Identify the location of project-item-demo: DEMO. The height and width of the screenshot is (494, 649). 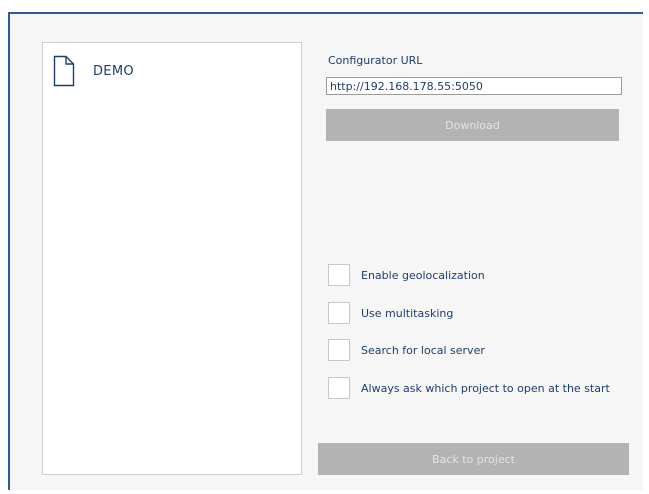
(93, 71).